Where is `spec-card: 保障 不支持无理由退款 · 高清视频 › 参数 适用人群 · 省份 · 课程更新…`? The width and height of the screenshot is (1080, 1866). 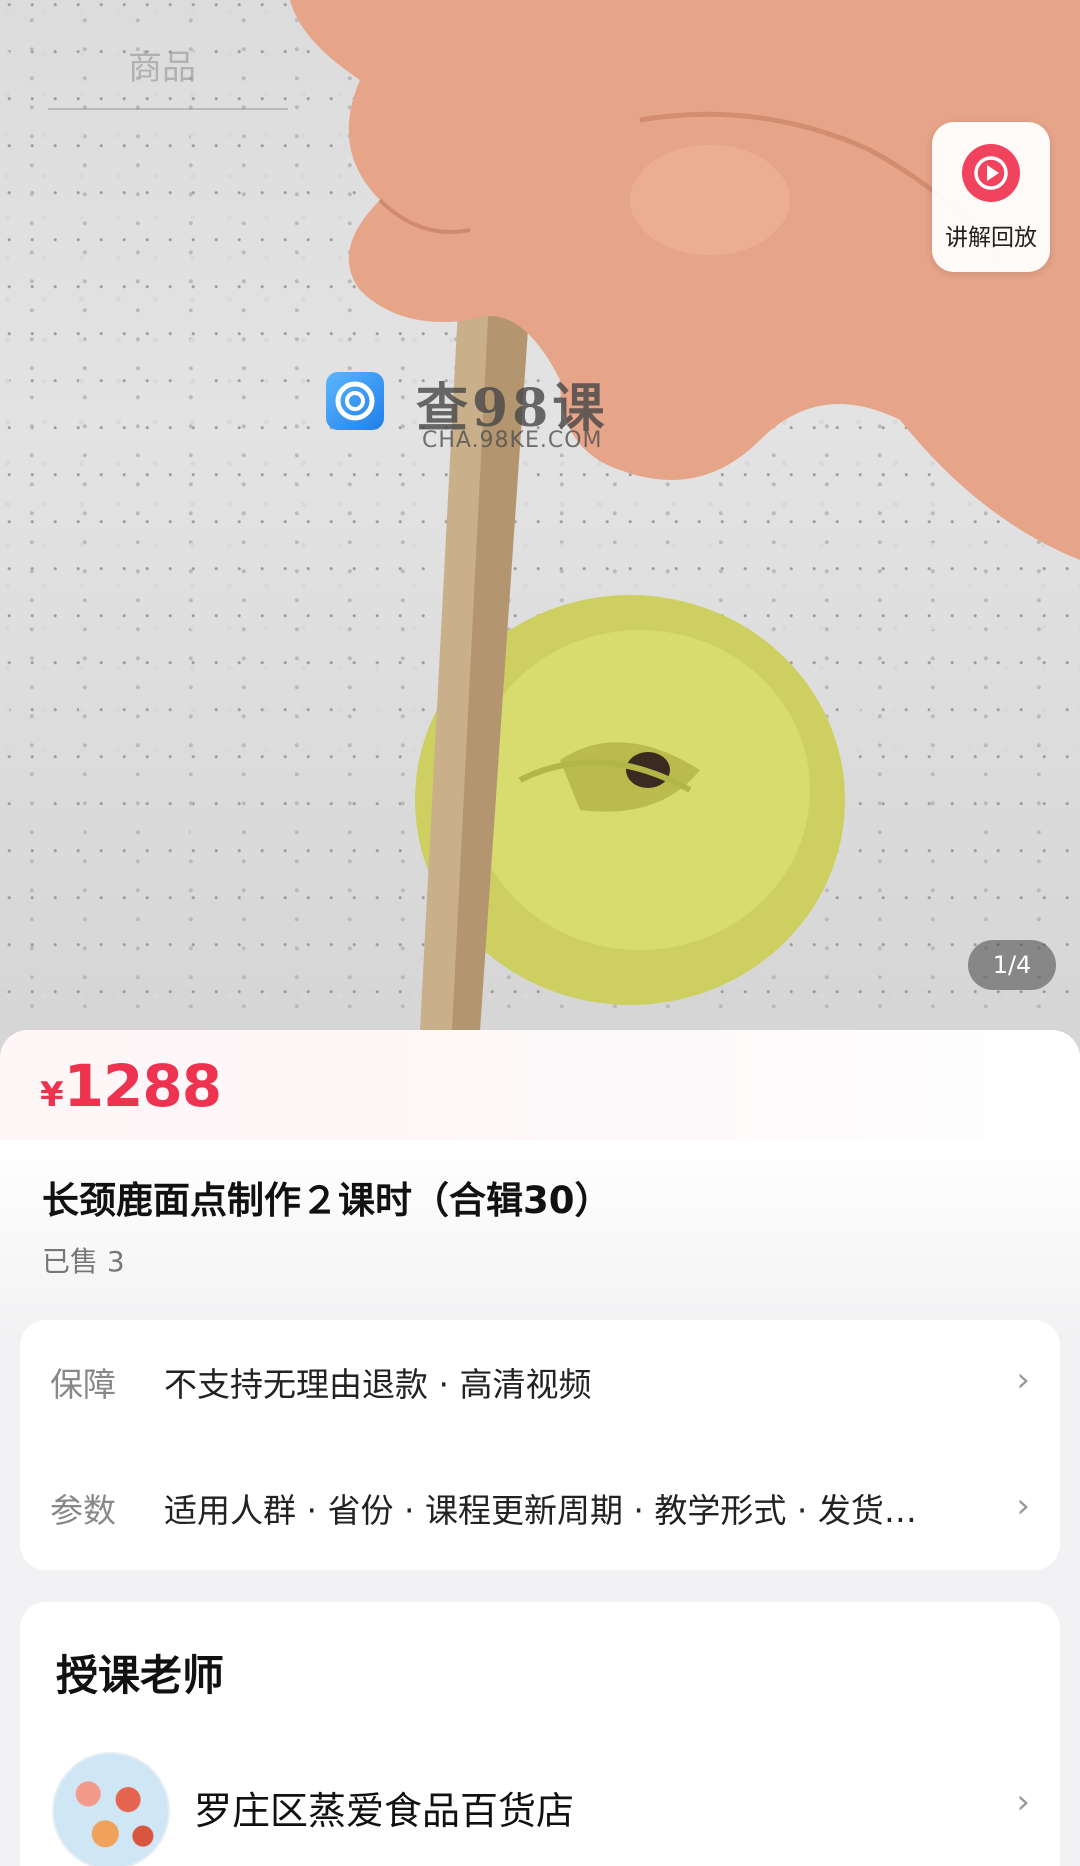
spec-card: 保障 不支持无理由退款 · 高清视频 › 参数 适用人群 · 省份 · 课程更新… is located at coordinates (540, 1445).